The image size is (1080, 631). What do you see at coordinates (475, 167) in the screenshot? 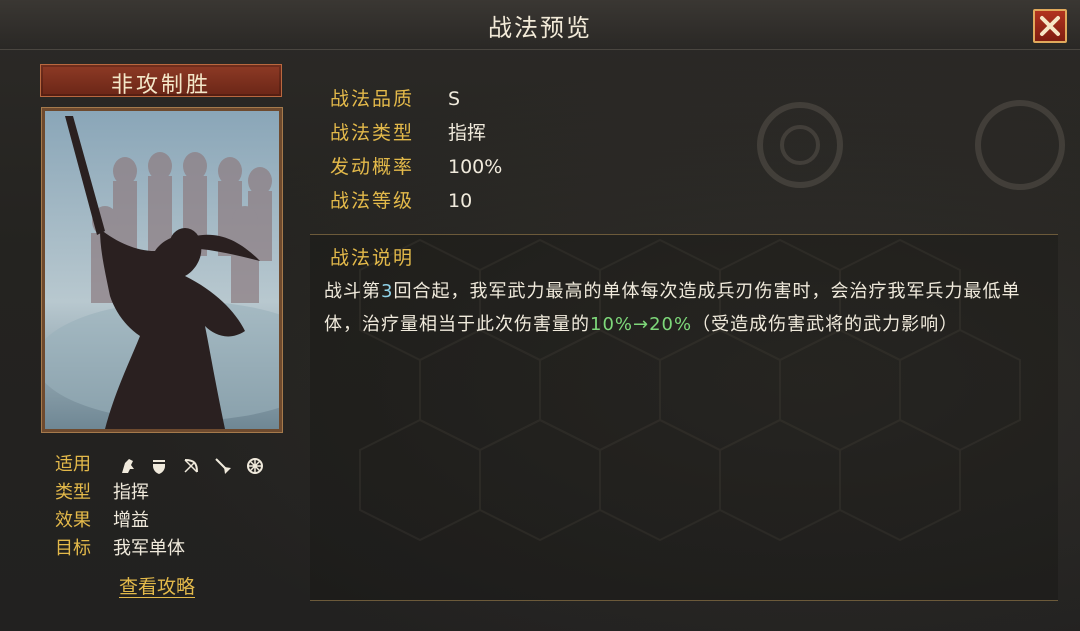
I see `stat-value: 100%` at bounding box center [475, 167].